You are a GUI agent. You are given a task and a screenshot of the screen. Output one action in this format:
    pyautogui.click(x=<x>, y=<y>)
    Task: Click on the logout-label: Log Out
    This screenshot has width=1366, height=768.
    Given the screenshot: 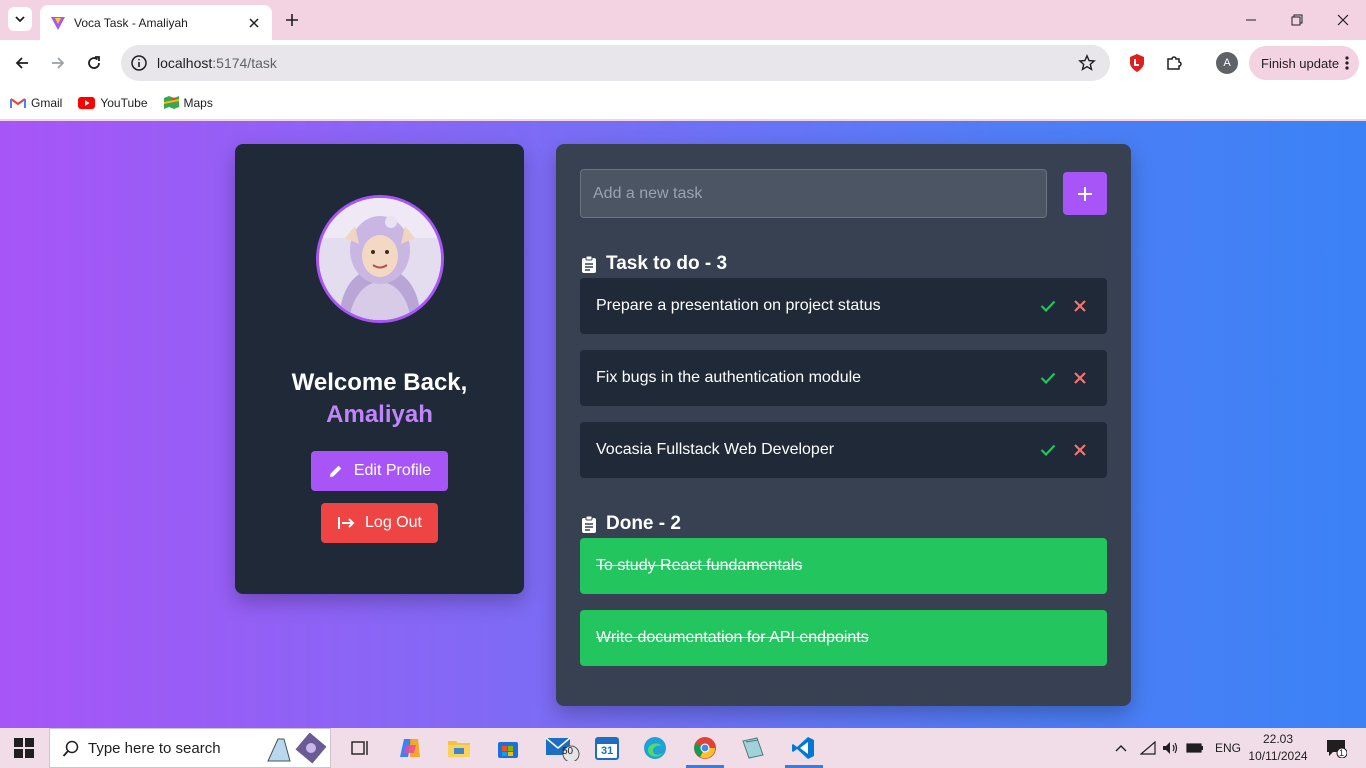 What is the action you would take?
    pyautogui.click(x=393, y=522)
    